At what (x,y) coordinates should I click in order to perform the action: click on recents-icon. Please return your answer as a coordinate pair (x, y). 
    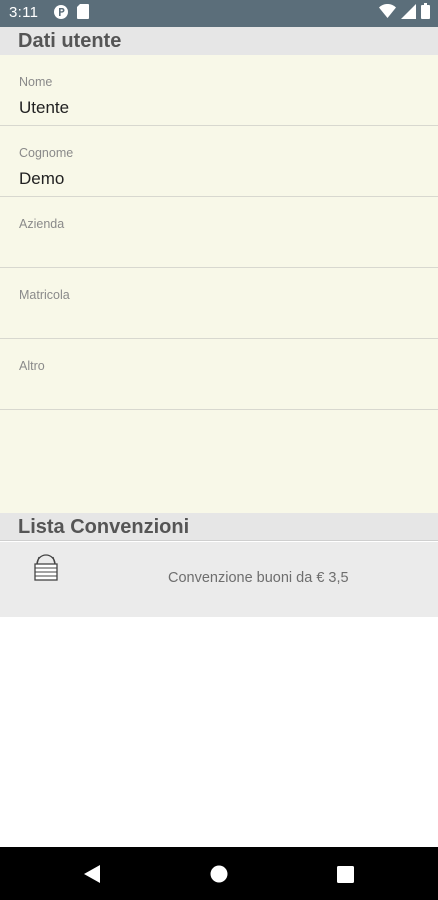
    Looking at the image, I should click on (345, 874).